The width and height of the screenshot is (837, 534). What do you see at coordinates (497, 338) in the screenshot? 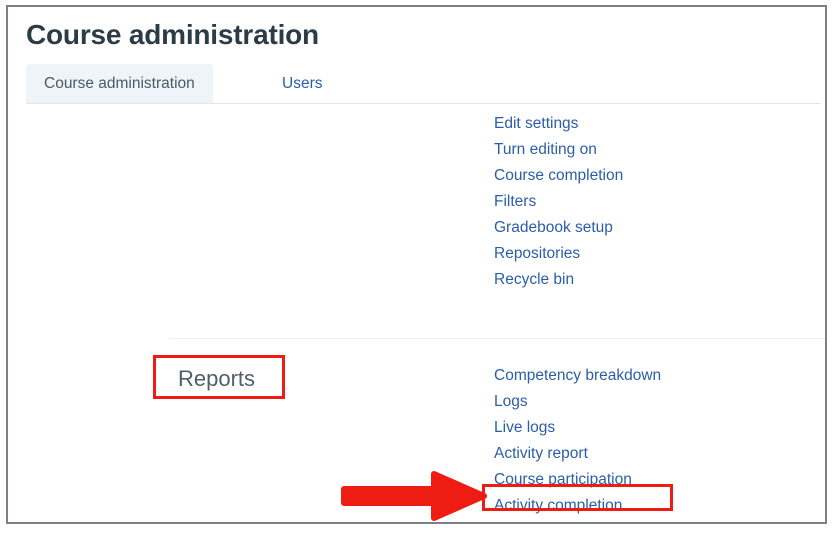
I see `section-divider` at bounding box center [497, 338].